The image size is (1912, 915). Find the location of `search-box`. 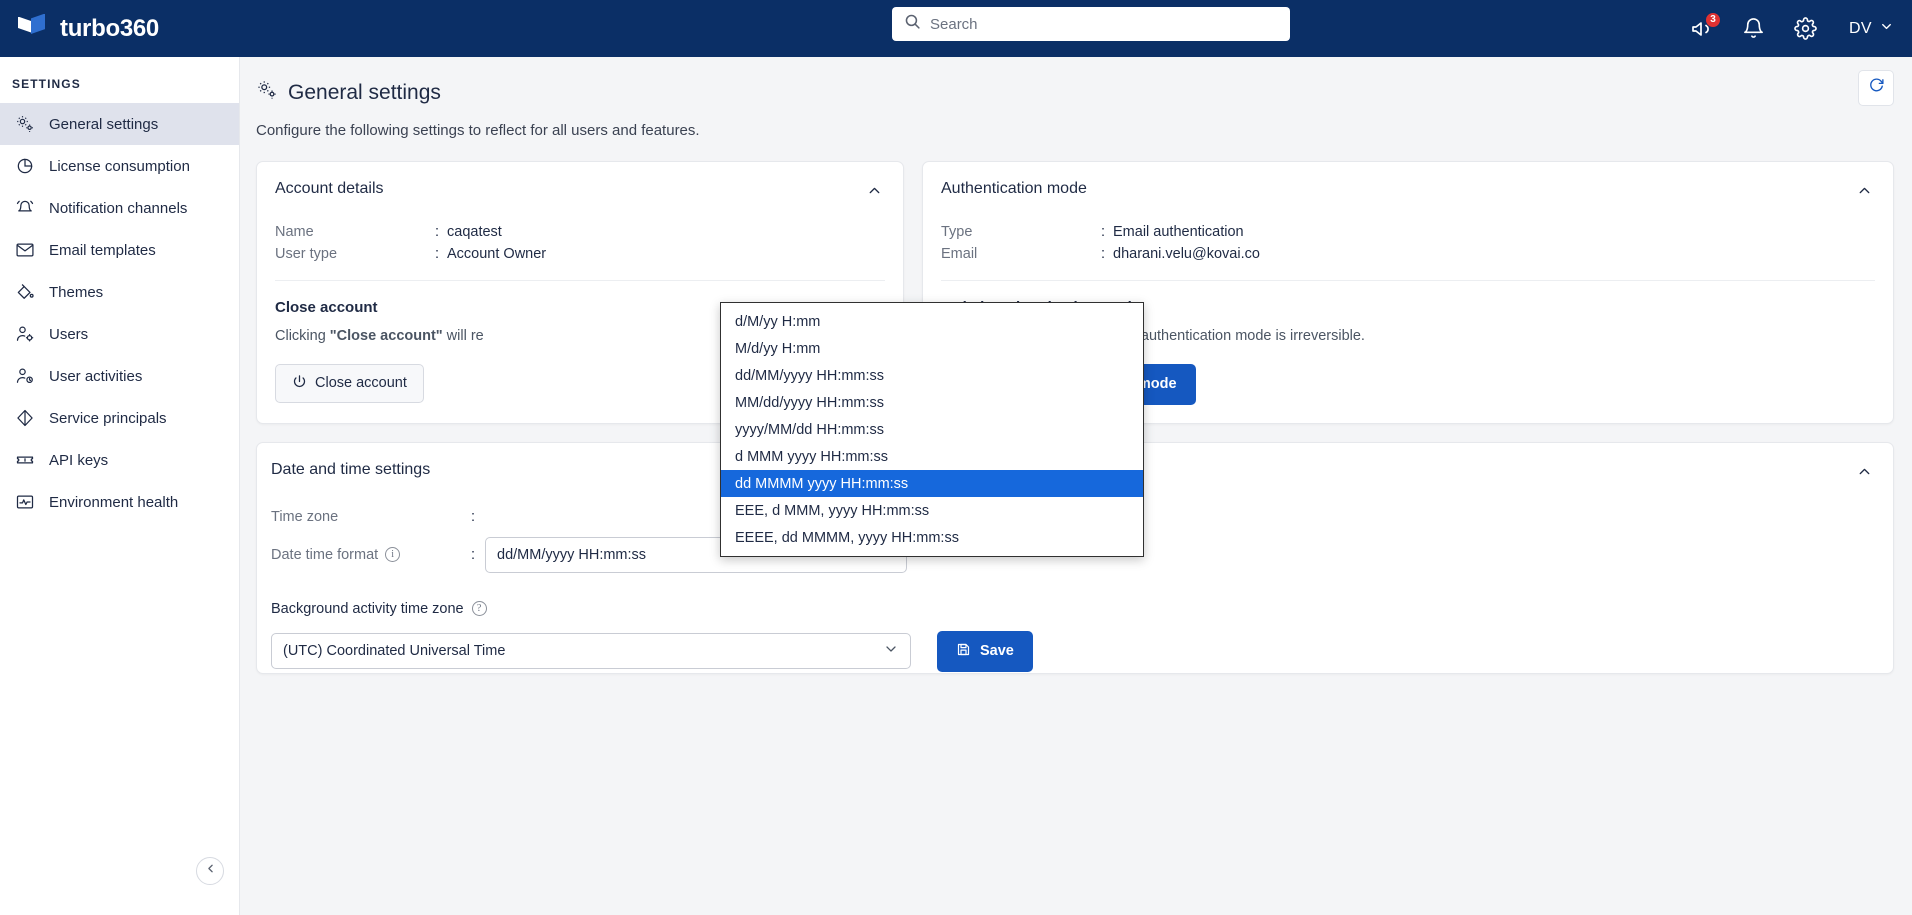

search-box is located at coordinates (1091, 24).